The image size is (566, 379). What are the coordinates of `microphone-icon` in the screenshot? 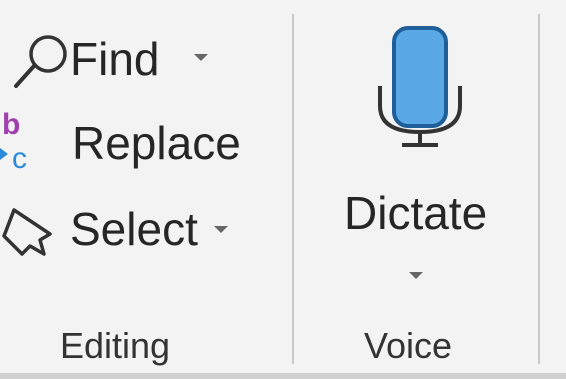 It's located at (420, 86).